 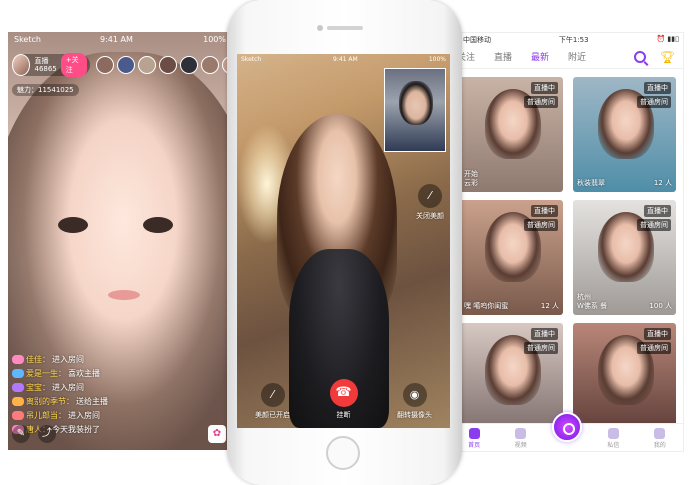 I want to click on card-caption: 开始 云彩, so click(x=471, y=178).